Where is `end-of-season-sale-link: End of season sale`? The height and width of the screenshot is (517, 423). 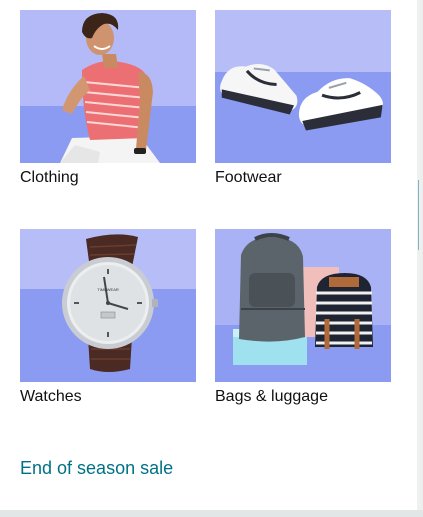 end-of-season-sale-link: End of season sale is located at coordinates (96, 468).